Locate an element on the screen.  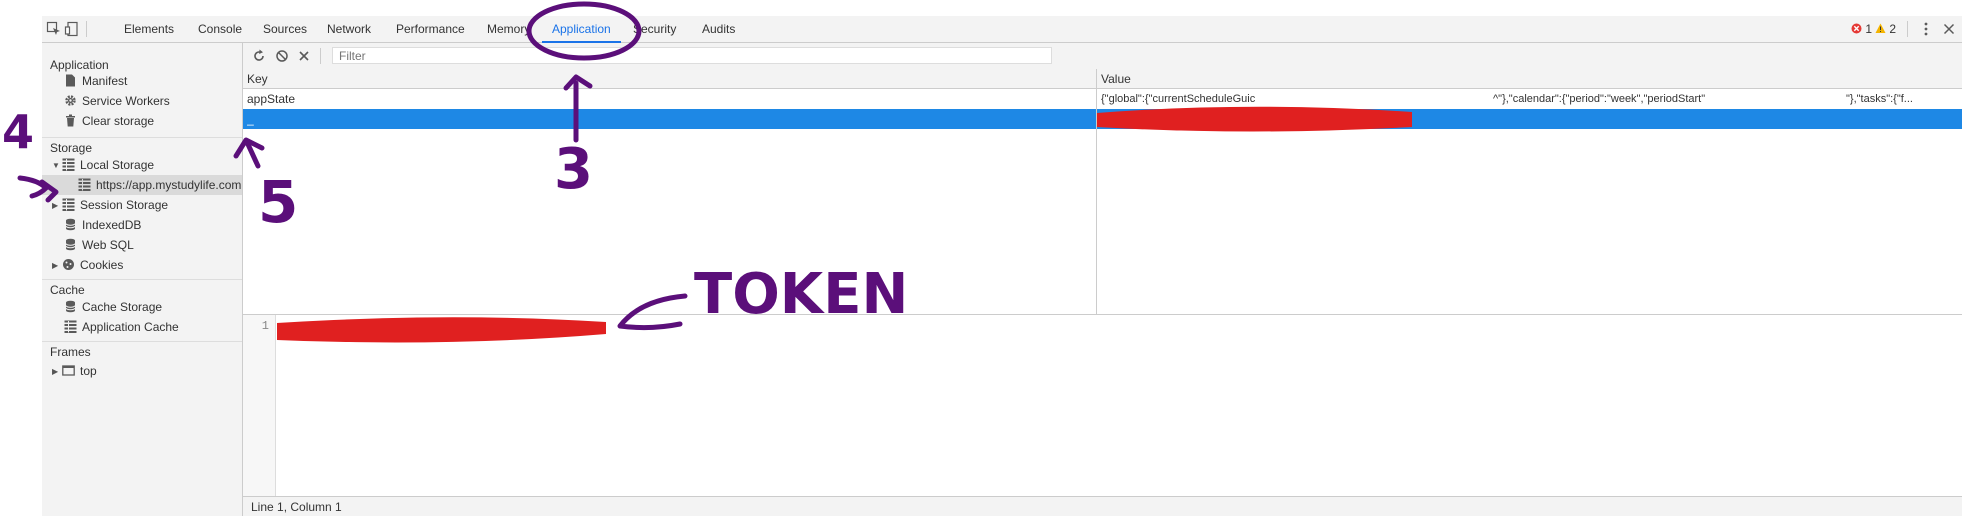
warning-counter: 2 is located at coordinates (1885, 29).